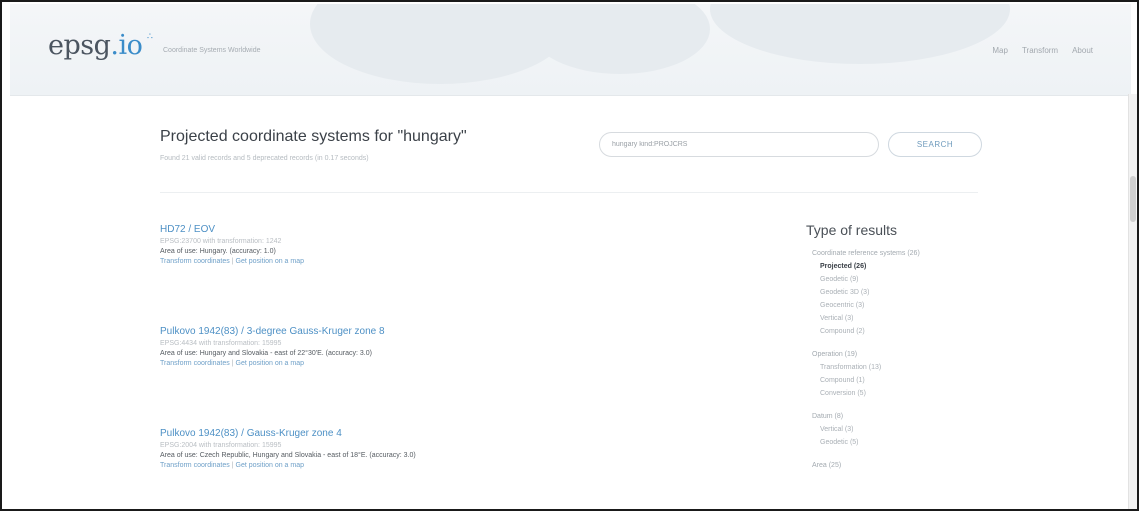 This screenshot has height=511, width=1139. Describe the element at coordinates (899, 465) in the screenshot. I see `facet-head: Area (25)` at that location.